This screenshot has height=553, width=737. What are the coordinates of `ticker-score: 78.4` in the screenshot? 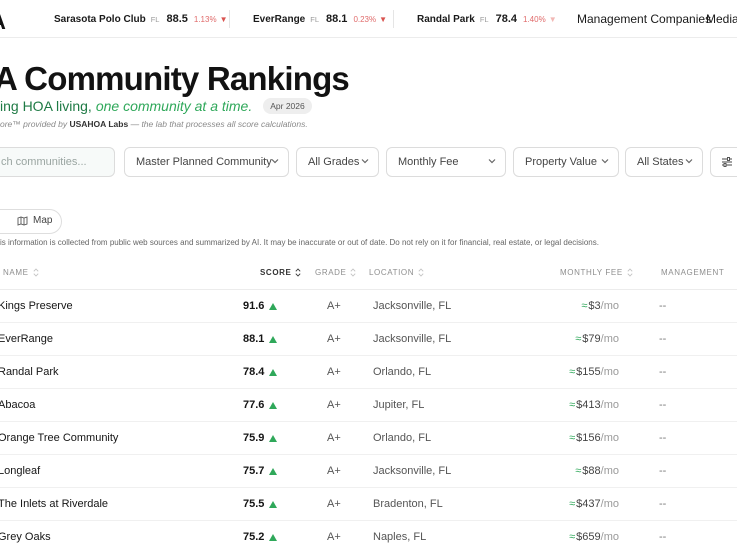 It's located at (506, 19).